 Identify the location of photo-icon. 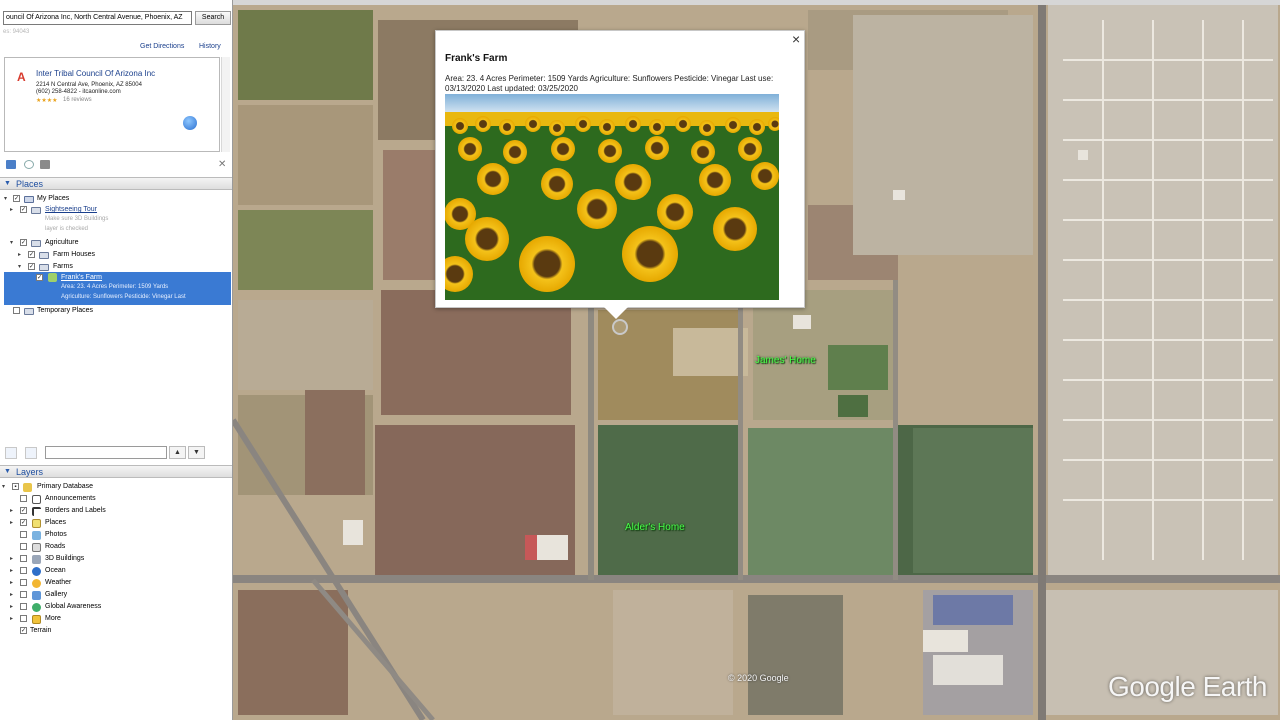
(36, 535).